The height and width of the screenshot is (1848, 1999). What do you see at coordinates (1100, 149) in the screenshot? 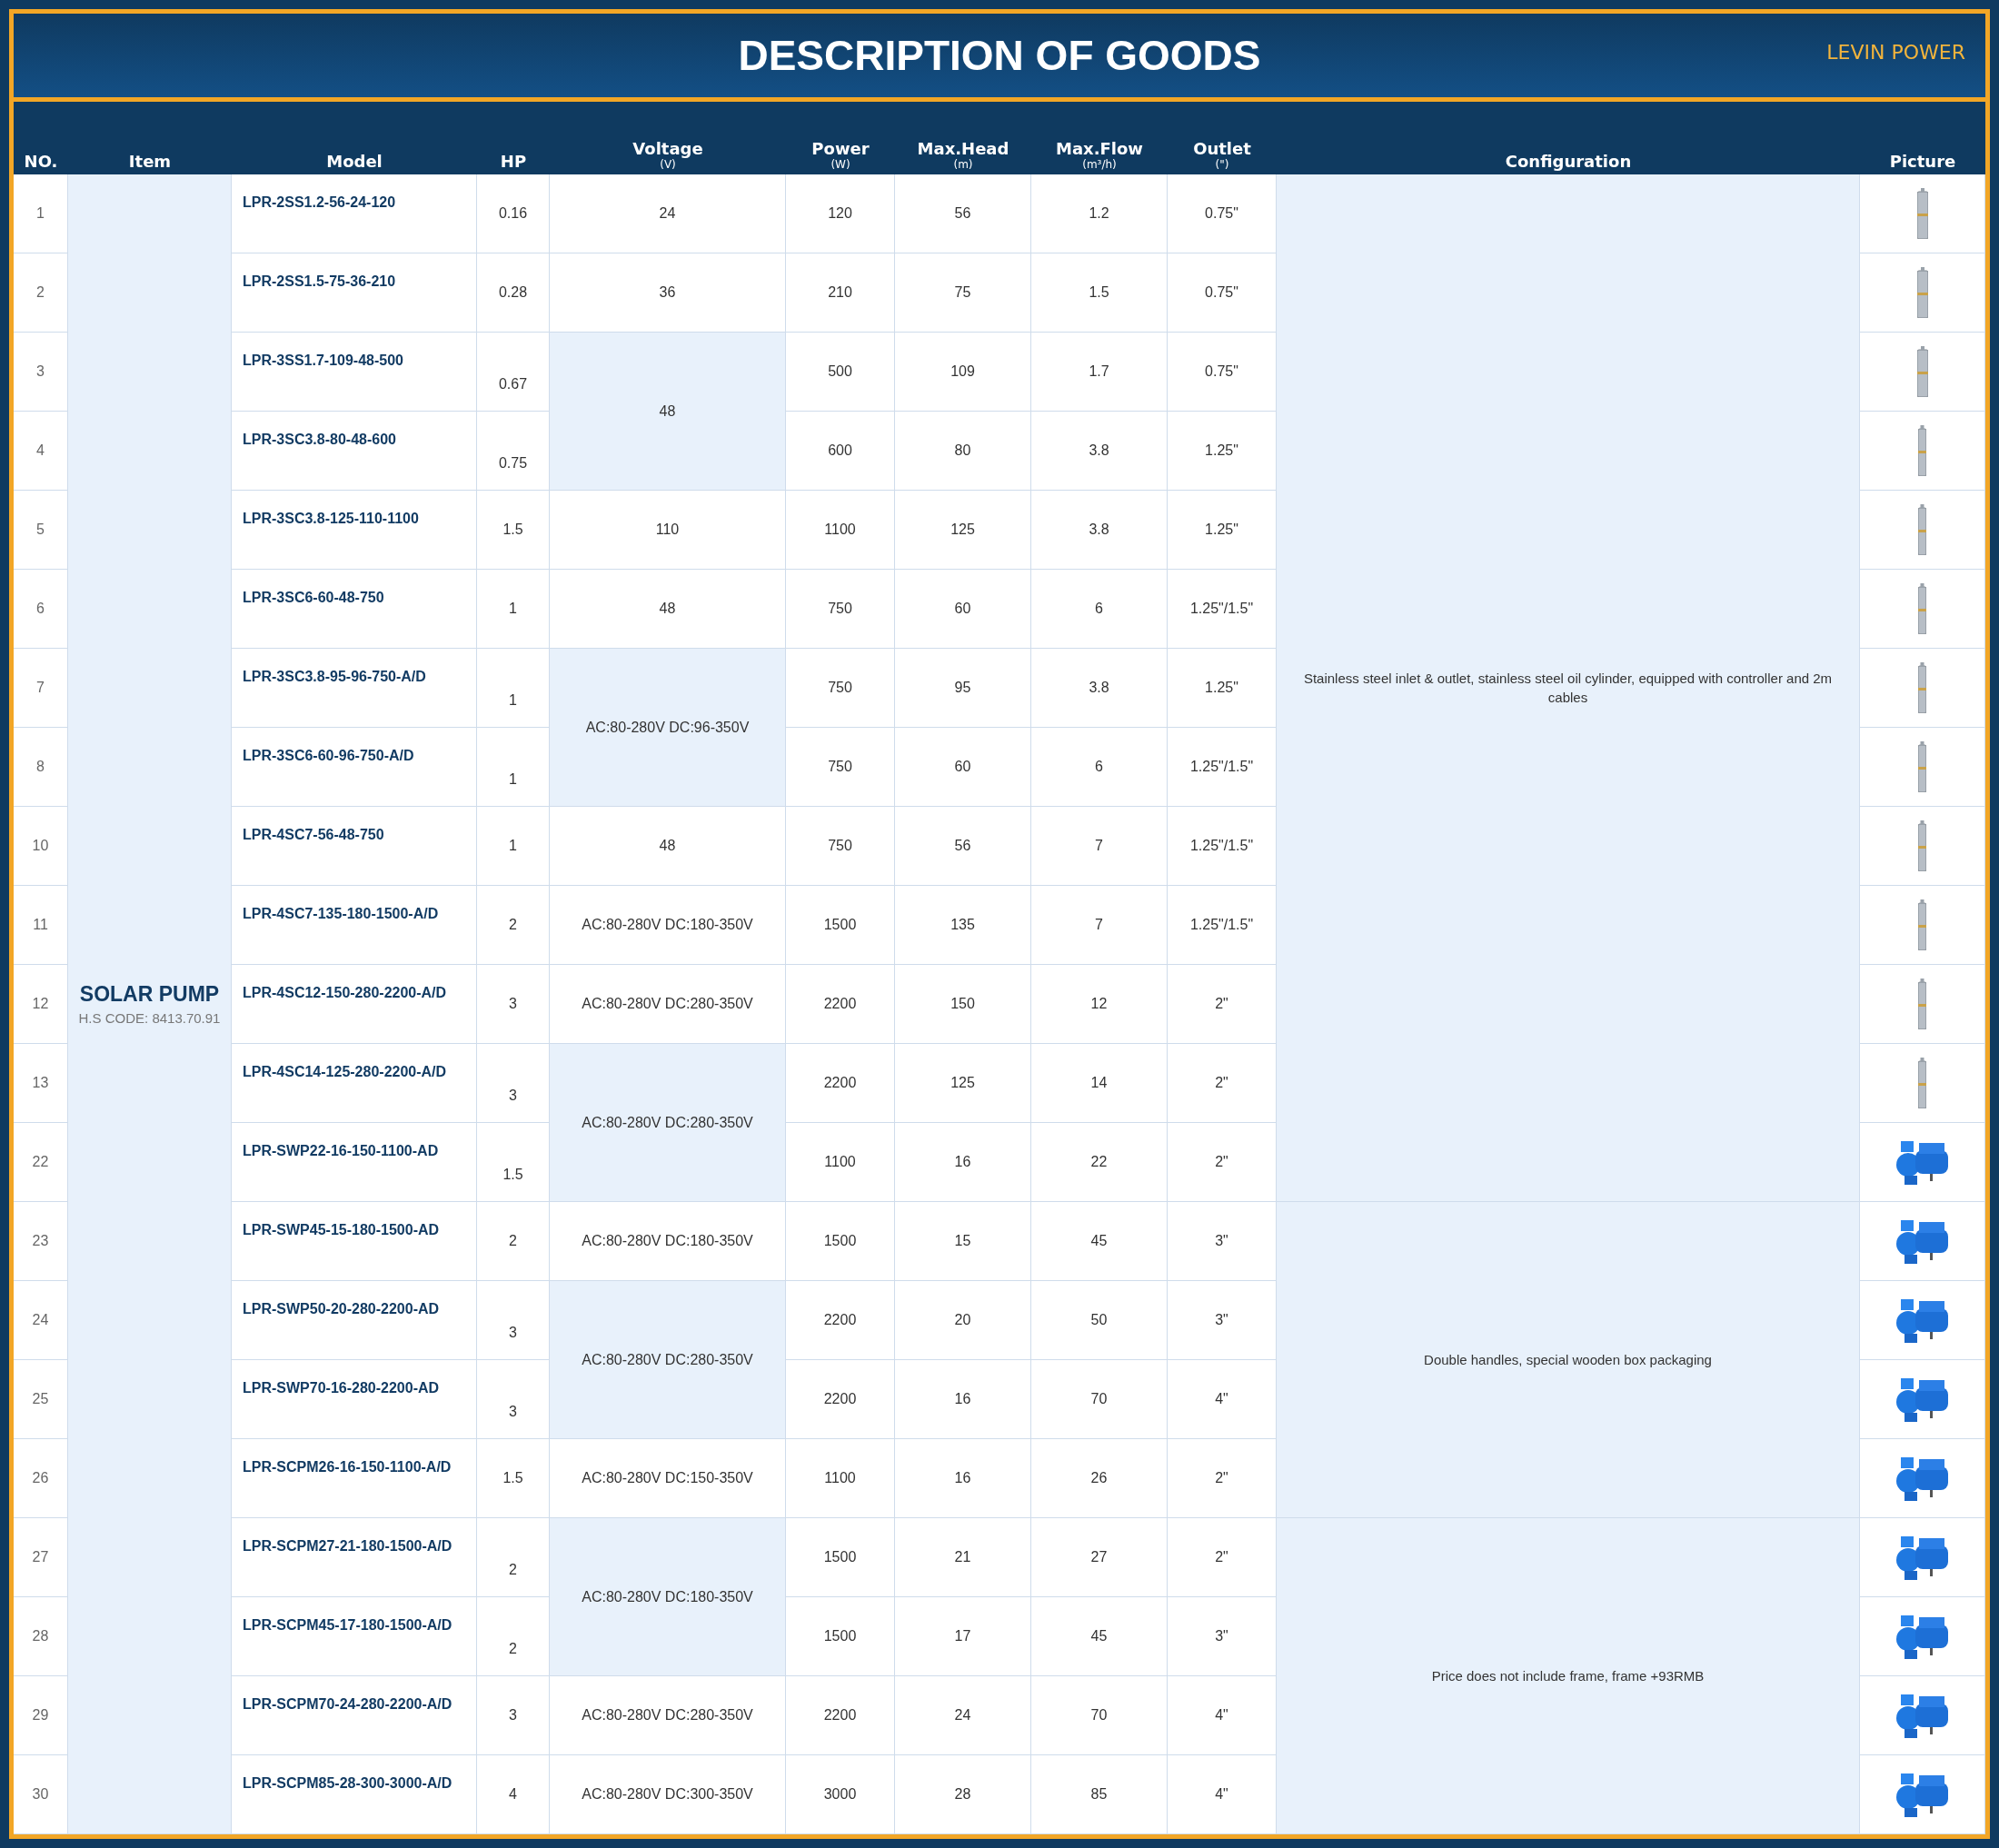
I see `column-header: Max.Flow` at bounding box center [1100, 149].